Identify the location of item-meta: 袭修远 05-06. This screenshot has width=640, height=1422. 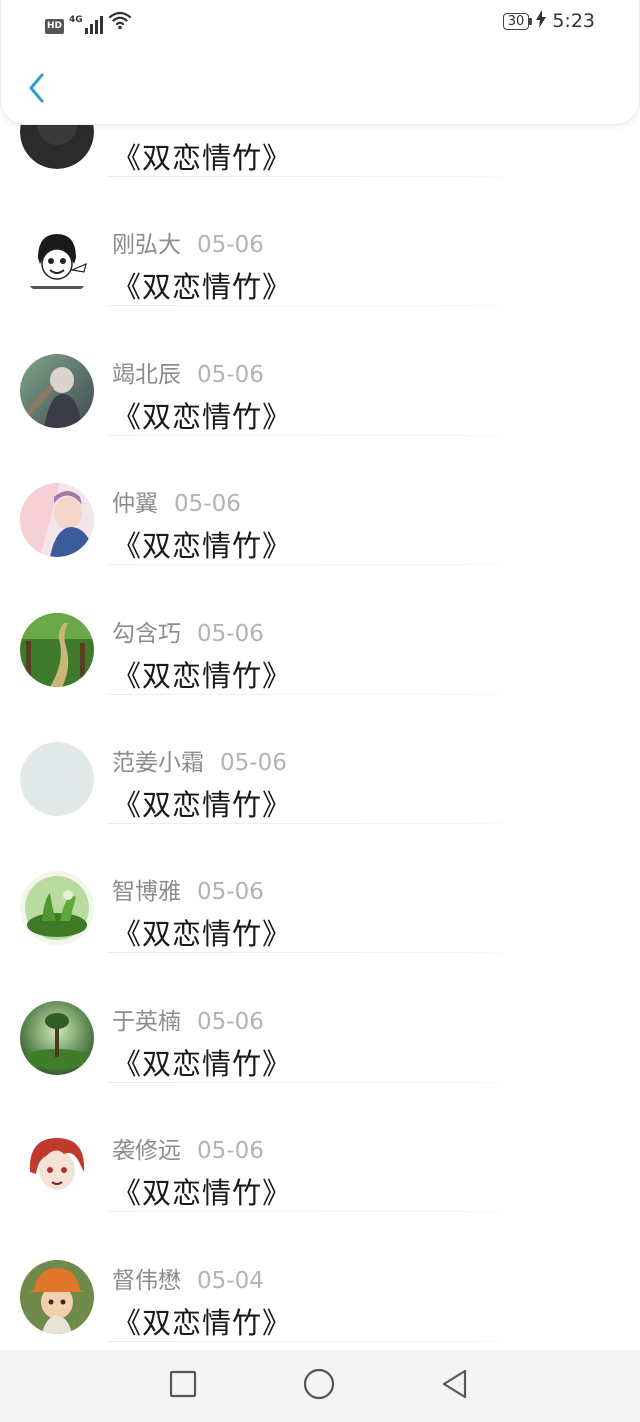
(188, 1151).